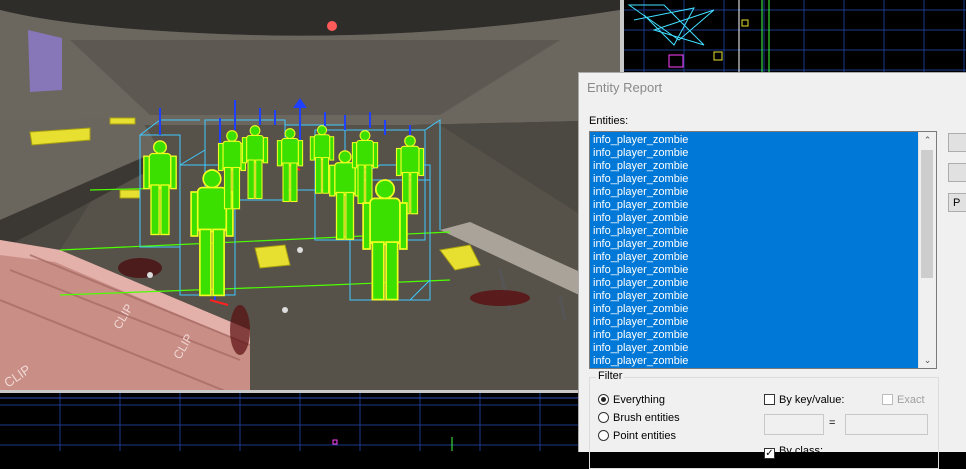 This screenshot has height=469, width=966. I want to click on key-field, so click(794, 424).